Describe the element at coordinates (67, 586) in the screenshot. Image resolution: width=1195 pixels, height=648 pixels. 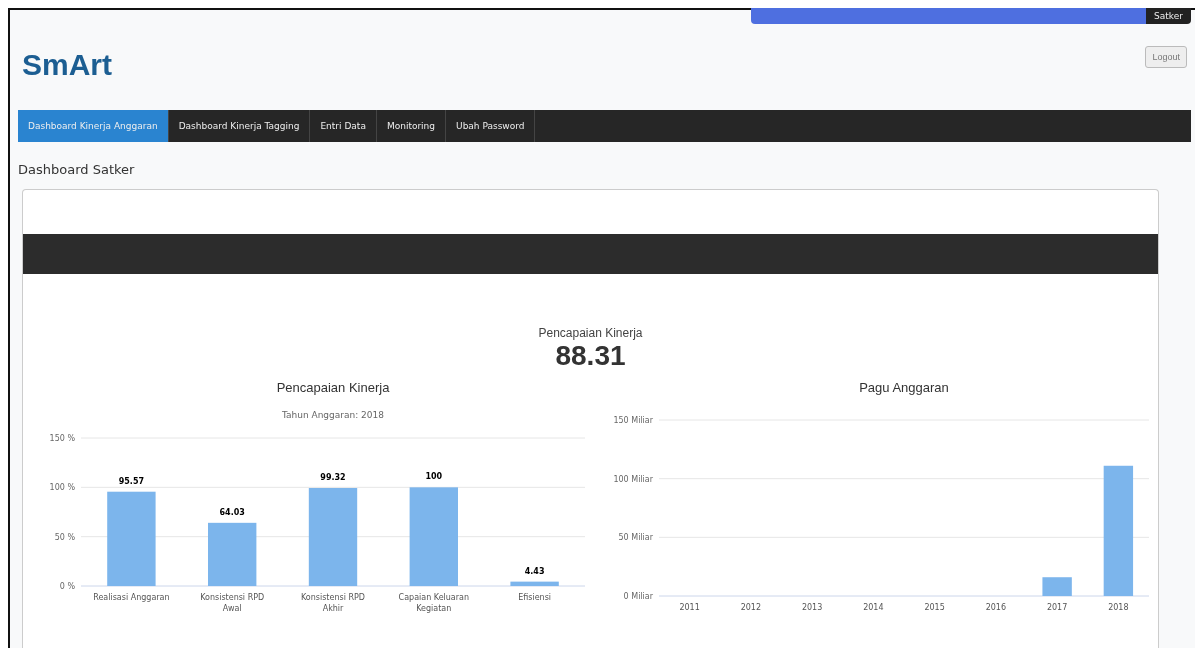
I see `axis-label: 0 %` at that location.